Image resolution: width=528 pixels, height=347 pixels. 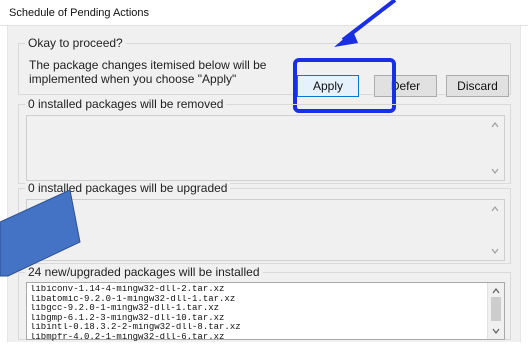 I want to click on title-bar: Schedule of Pending Actions, so click(x=264, y=13).